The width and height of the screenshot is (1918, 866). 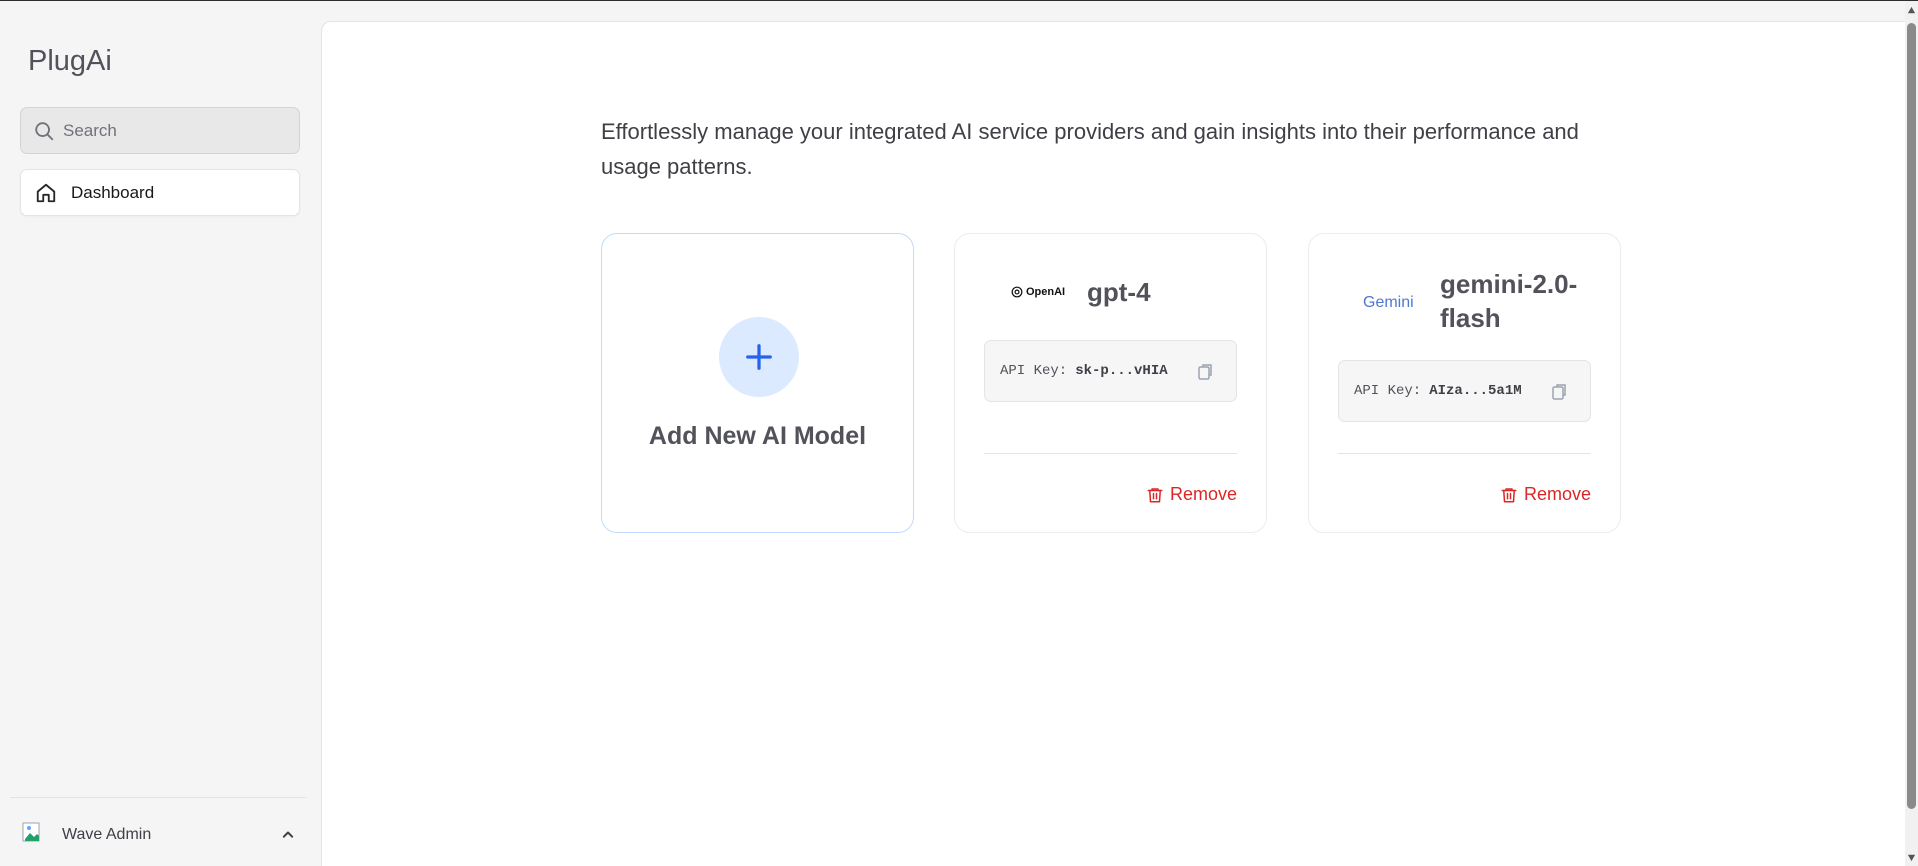 What do you see at coordinates (113, 192) in the screenshot?
I see `sidebar-item-label: Dashboard` at bounding box center [113, 192].